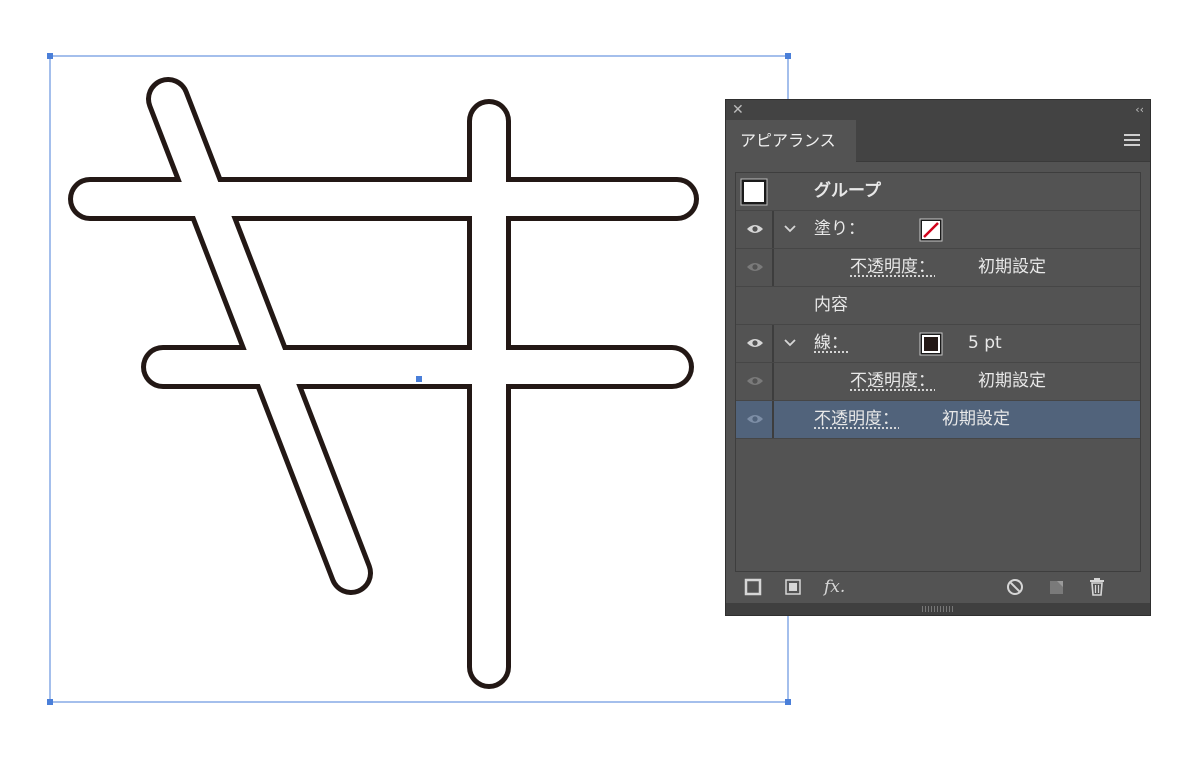 Image resolution: width=1200 pixels, height=779 pixels. I want to click on stroke-visibility-toggle, so click(755, 343).